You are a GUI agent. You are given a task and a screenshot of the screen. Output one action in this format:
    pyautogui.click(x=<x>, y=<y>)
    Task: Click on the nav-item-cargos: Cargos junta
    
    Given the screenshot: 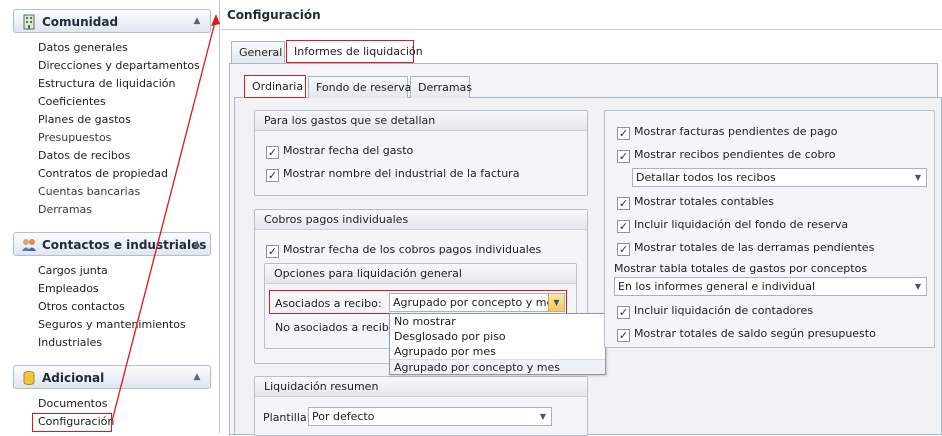 What is the action you would take?
    pyautogui.click(x=112, y=271)
    